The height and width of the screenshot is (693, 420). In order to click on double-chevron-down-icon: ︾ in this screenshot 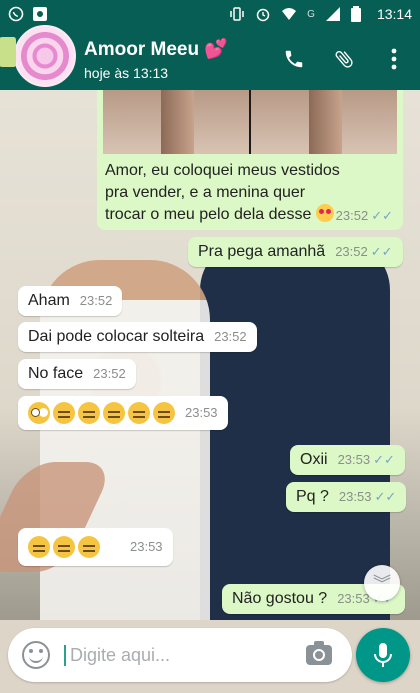, I will do `click(382, 584)`.